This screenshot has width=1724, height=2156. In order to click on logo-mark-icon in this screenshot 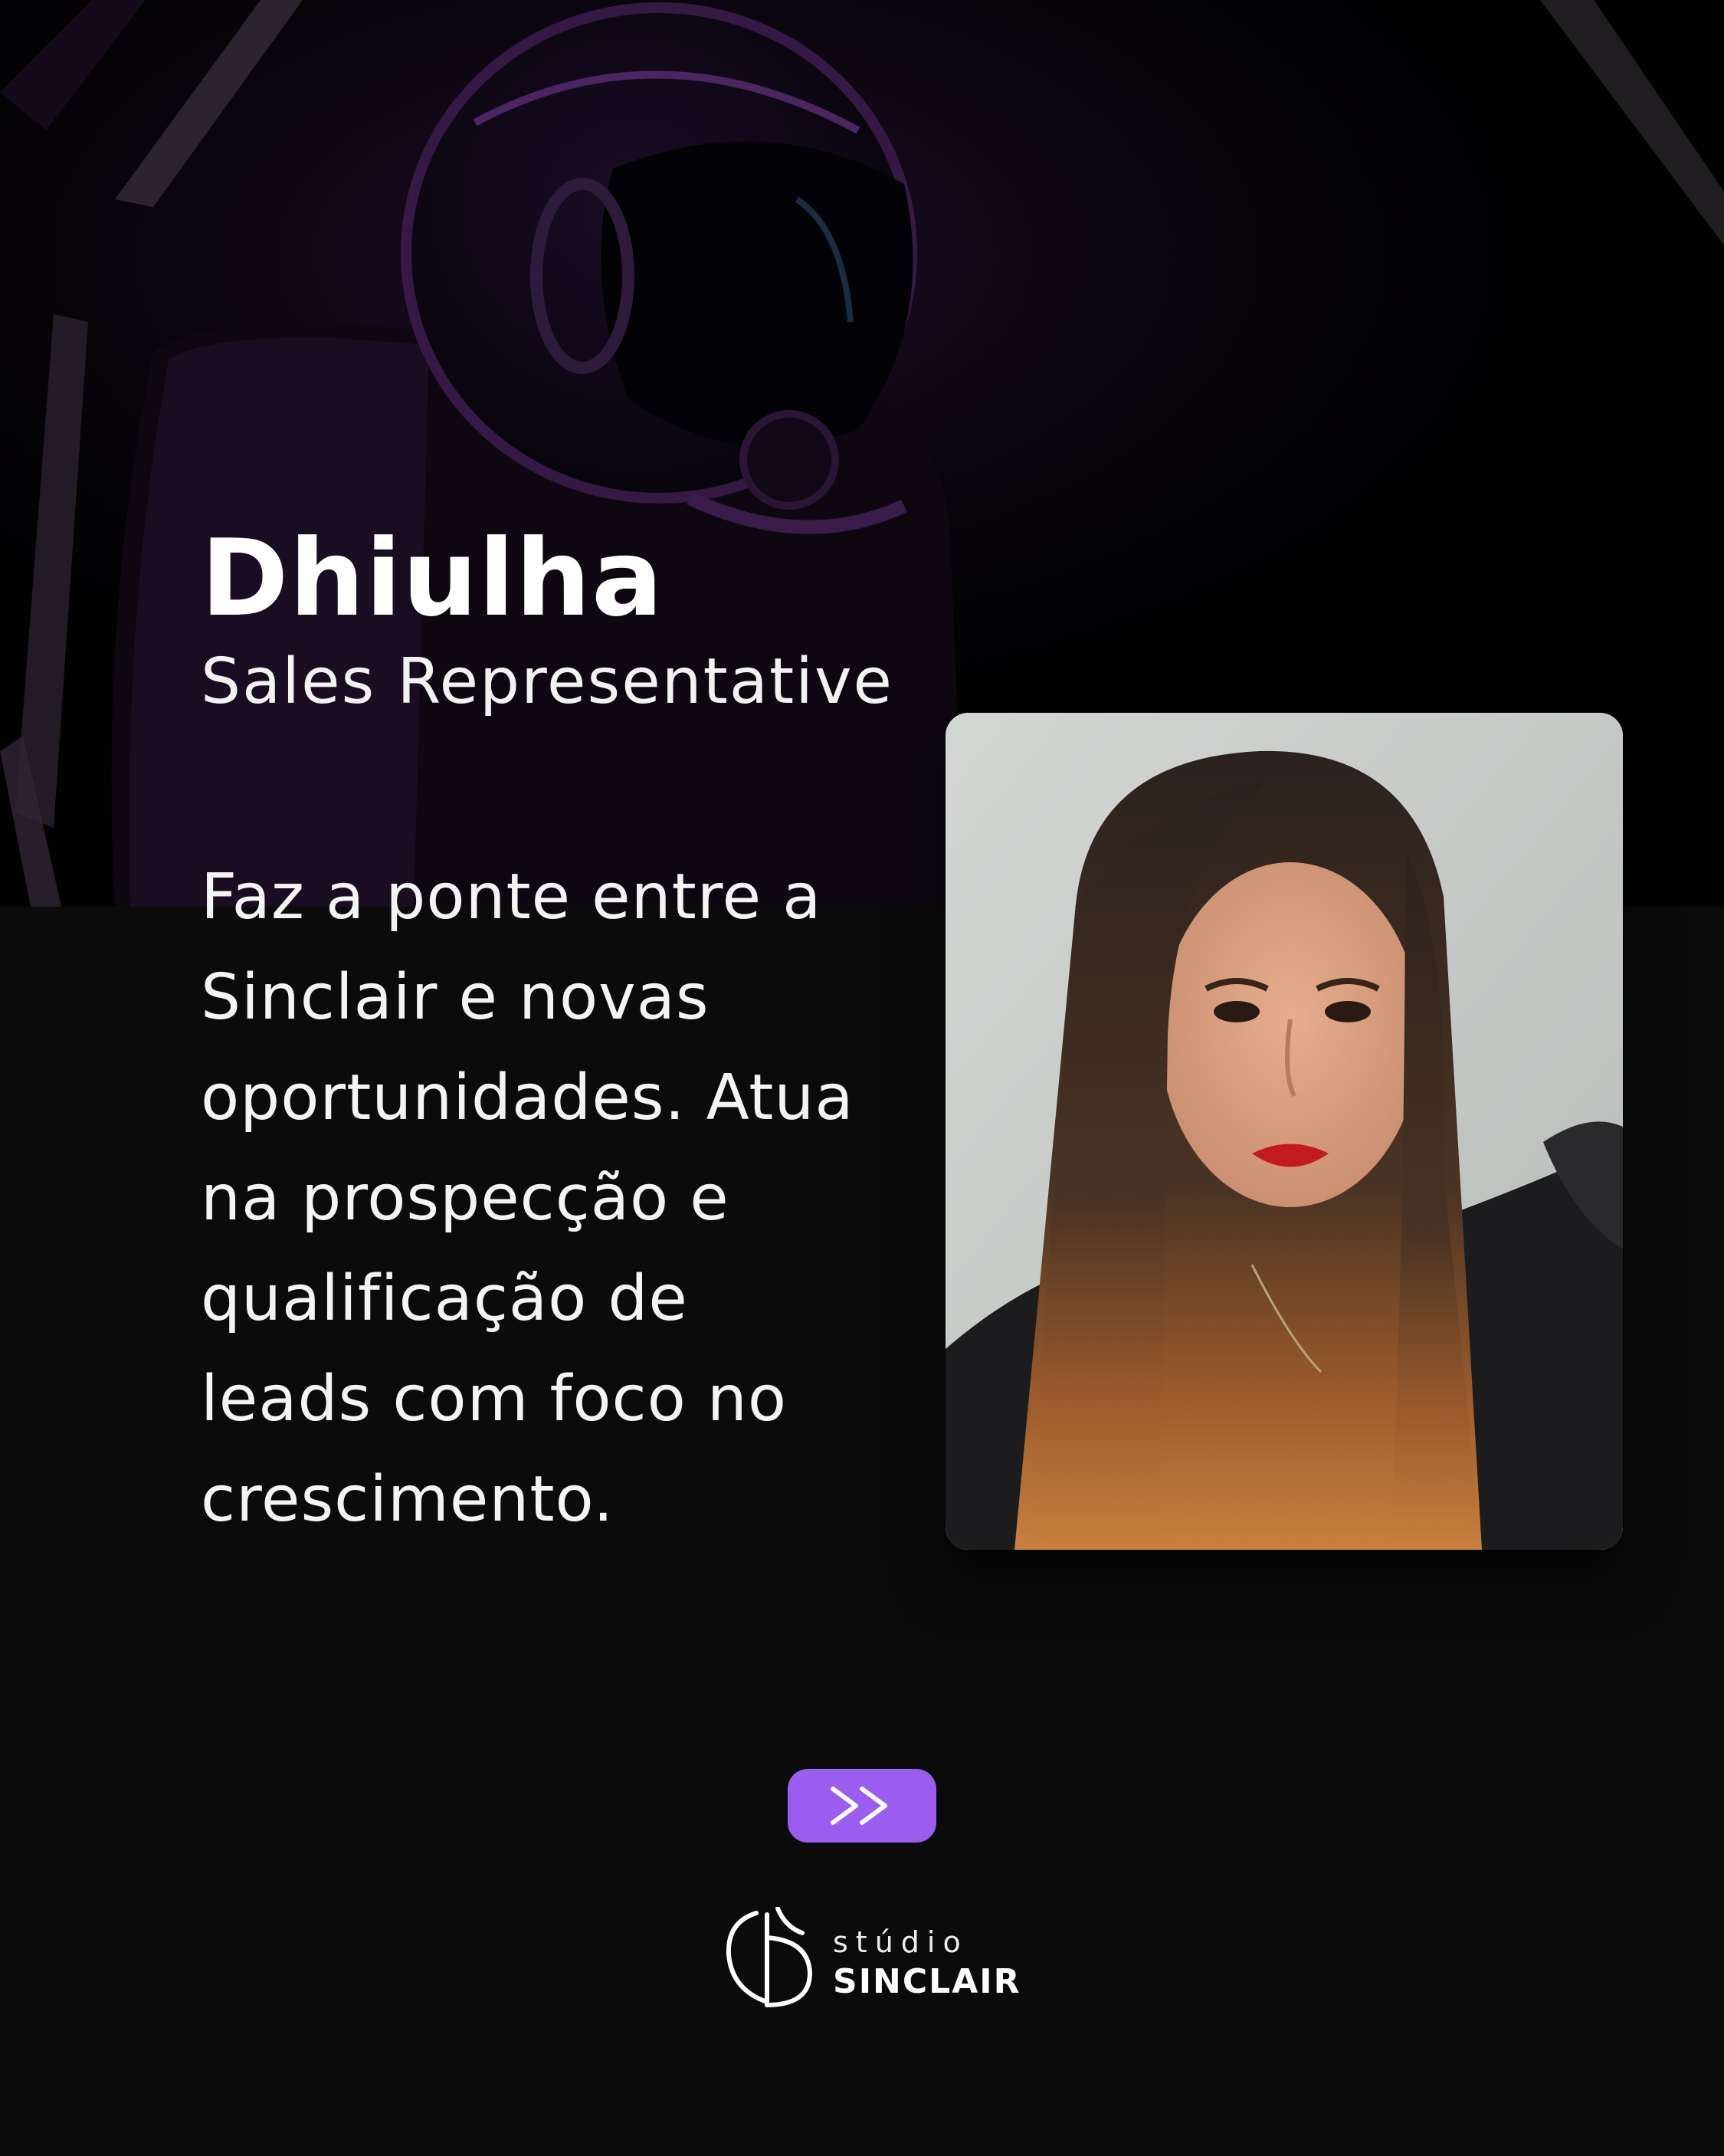, I will do `click(769, 1957)`.